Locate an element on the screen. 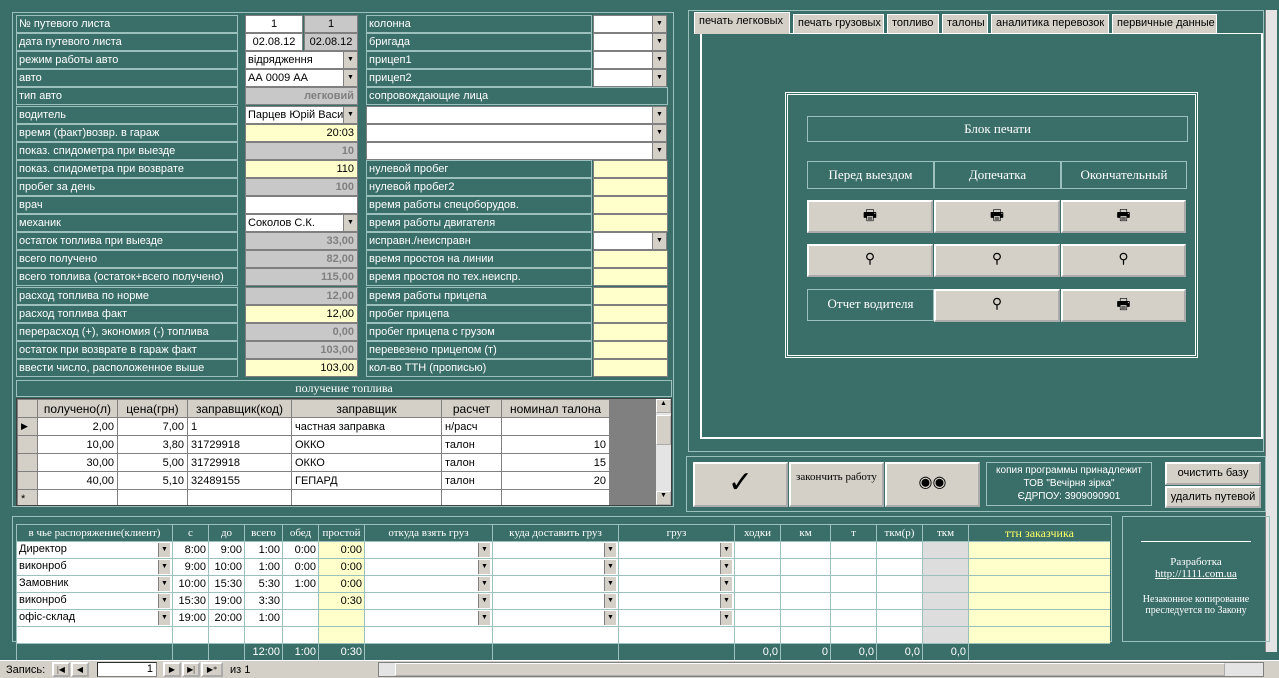 Image resolution: width=1279 pixels, height=678 pixels. col-fueler: заправщик is located at coordinates (366, 408).